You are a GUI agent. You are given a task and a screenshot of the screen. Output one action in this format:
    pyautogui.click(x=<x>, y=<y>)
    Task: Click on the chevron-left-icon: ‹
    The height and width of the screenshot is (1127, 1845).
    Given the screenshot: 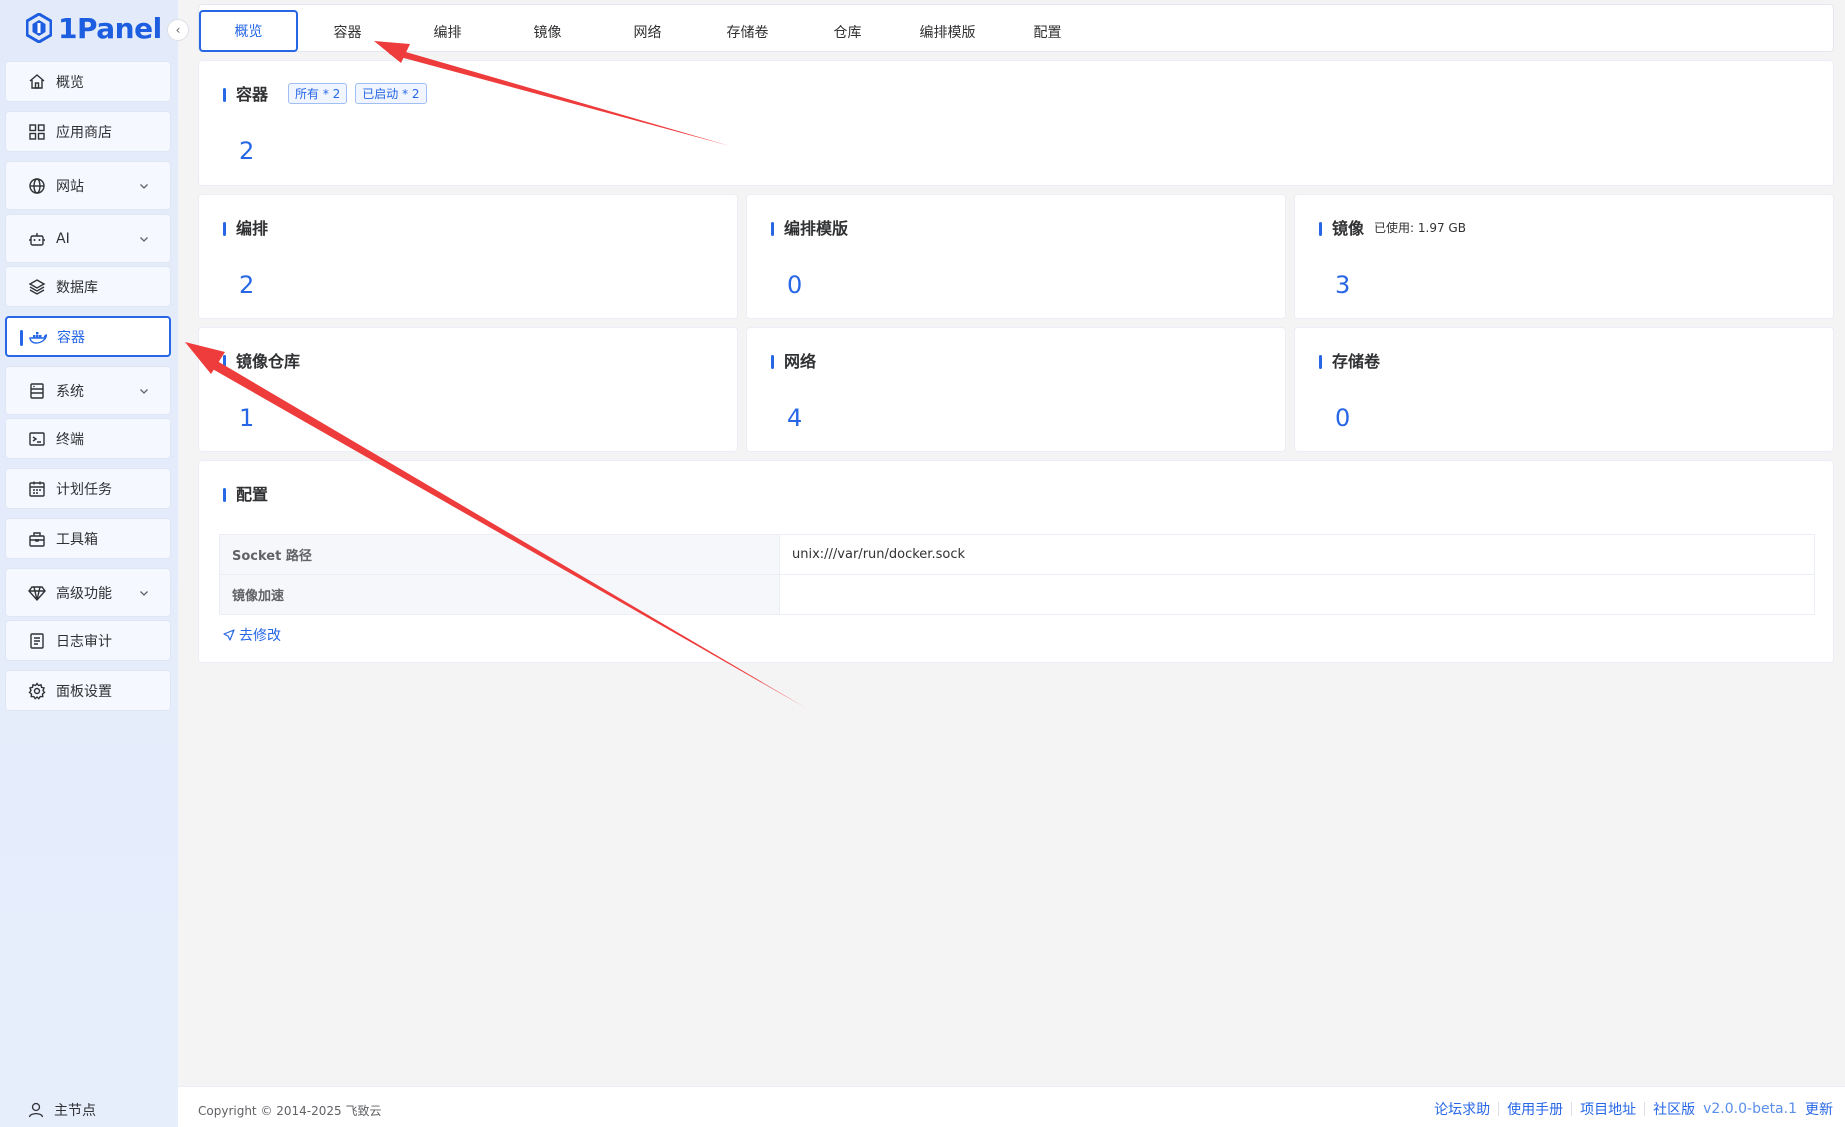 What is the action you would take?
    pyautogui.click(x=178, y=30)
    